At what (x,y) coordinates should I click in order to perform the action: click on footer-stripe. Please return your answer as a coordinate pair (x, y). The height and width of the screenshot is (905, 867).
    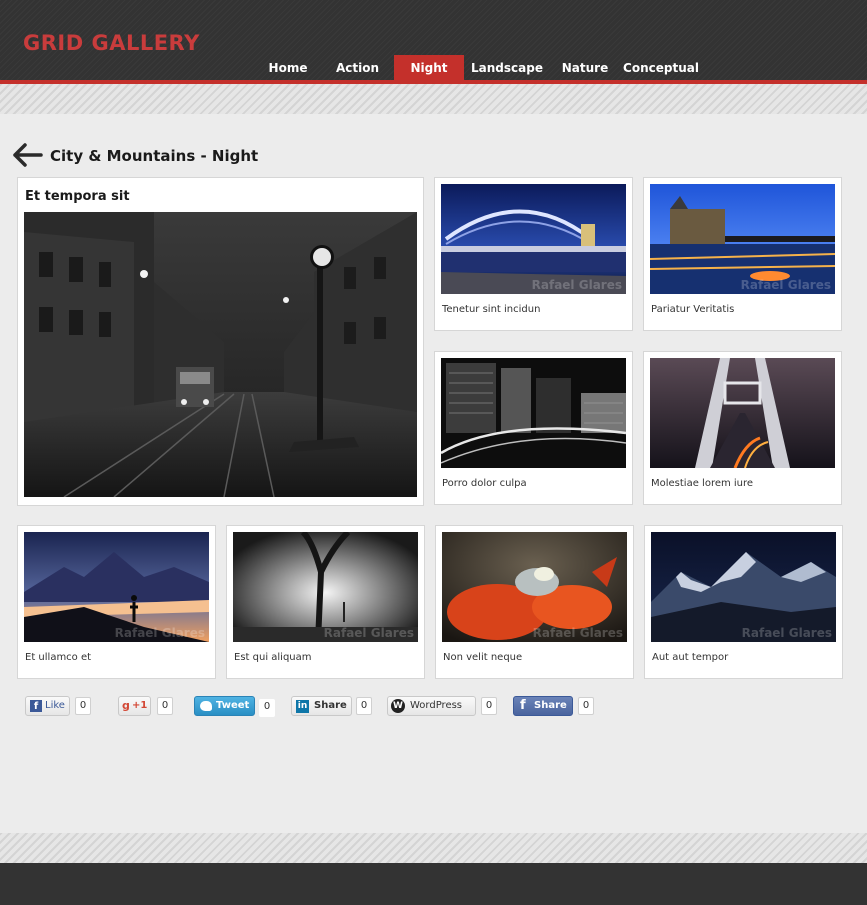
    Looking at the image, I should click on (433, 848).